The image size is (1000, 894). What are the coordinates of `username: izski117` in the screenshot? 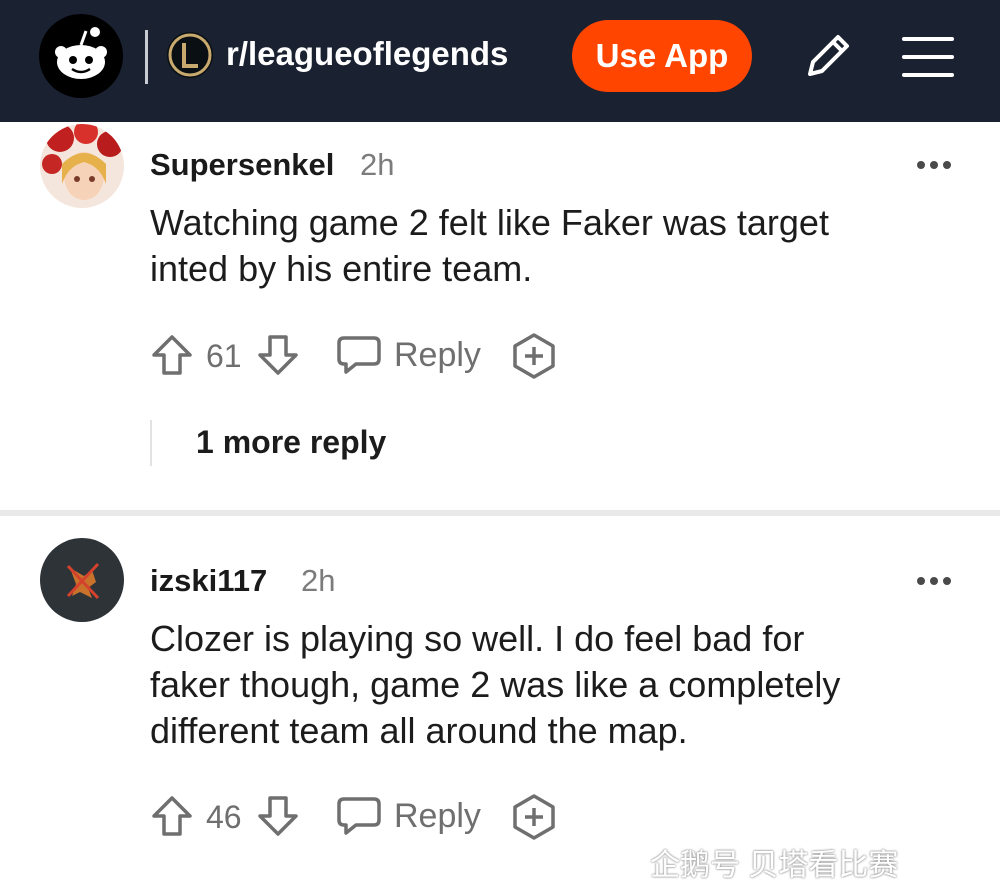 It's located at (208, 581).